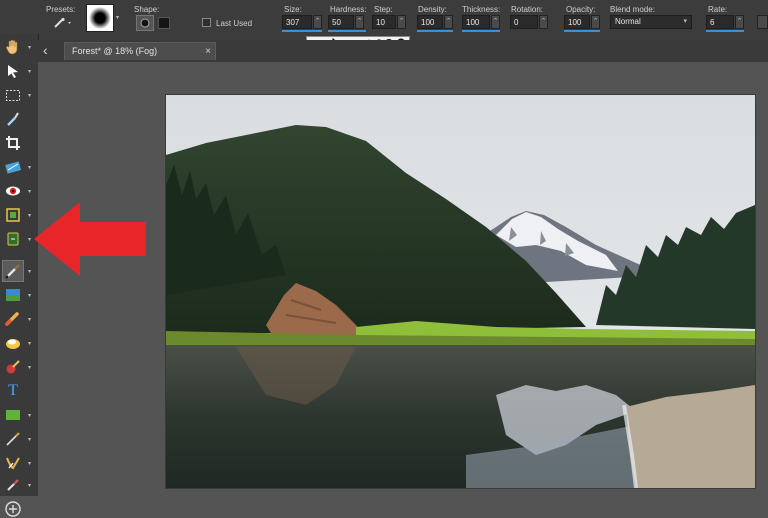 The image size is (768, 518). What do you see at coordinates (45, 50) in the screenshot?
I see `back-arrow-icon: ‹` at bounding box center [45, 50].